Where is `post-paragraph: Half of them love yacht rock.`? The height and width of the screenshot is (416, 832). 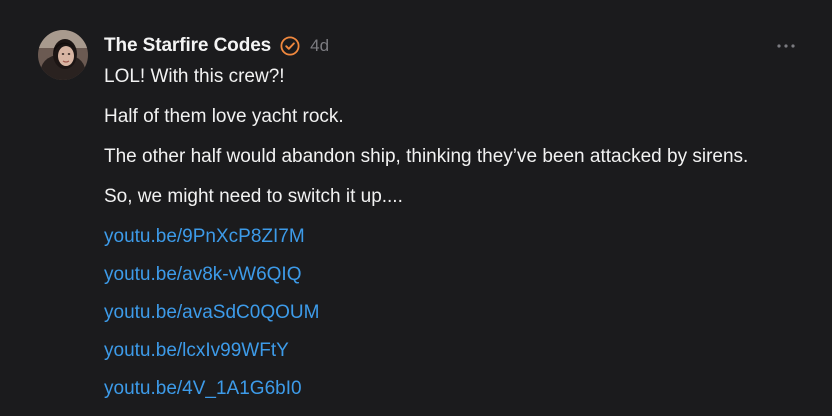 post-paragraph: Half of them love yacht rock. is located at coordinates (224, 116).